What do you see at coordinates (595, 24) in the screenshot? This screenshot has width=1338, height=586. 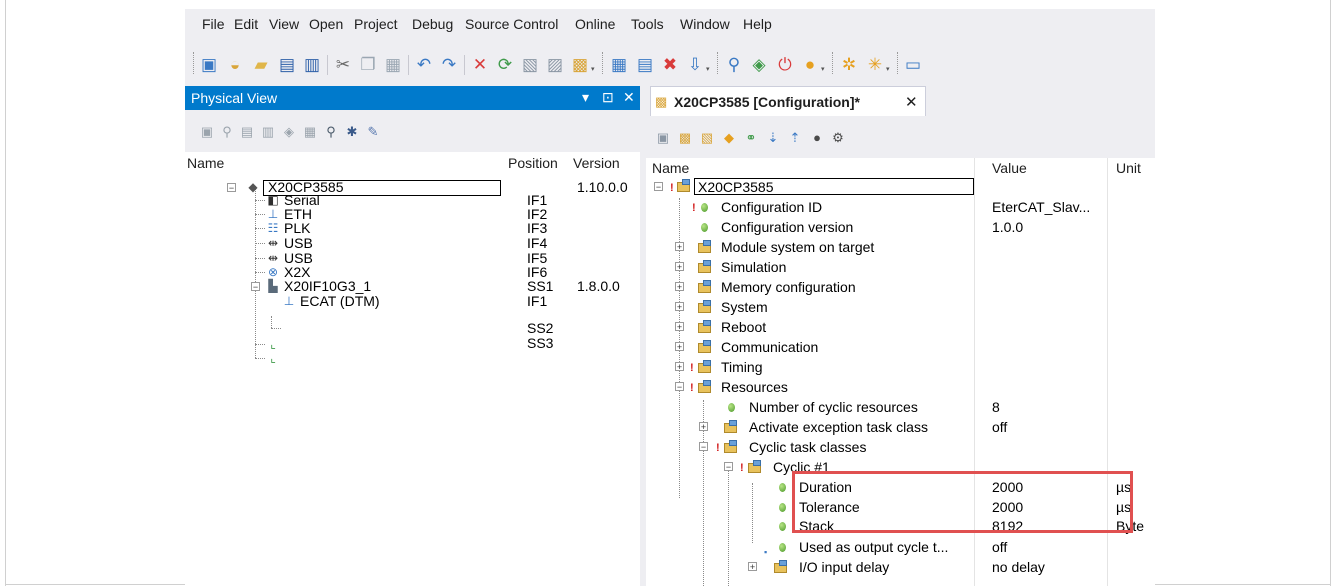 I see `menu-online: Online` at bounding box center [595, 24].